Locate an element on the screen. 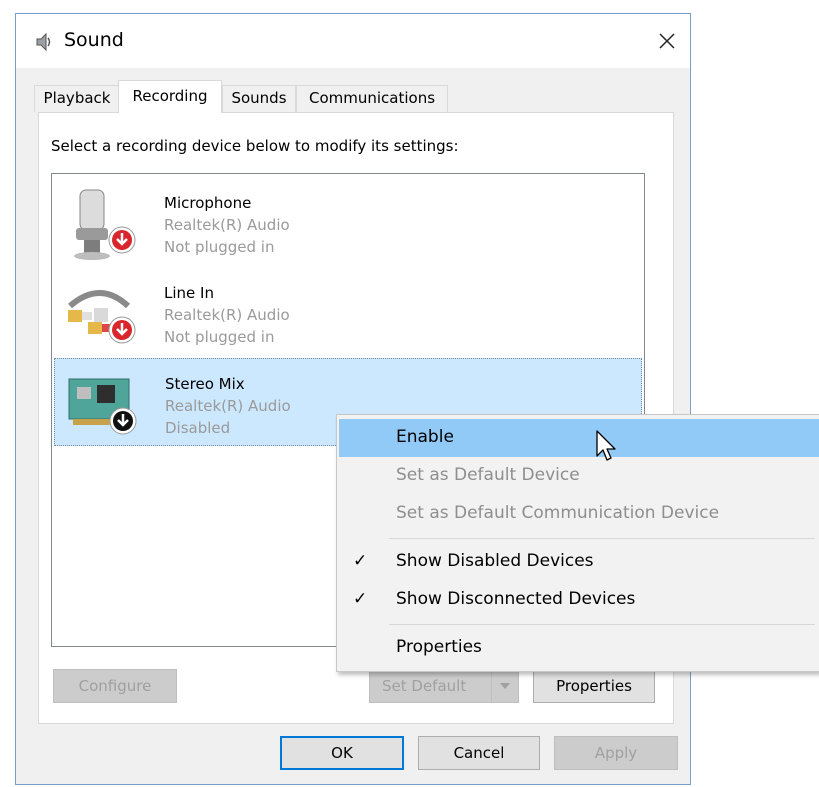 The image size is (819, 787). title-bar: Sound is located at coordinates (353, 41).